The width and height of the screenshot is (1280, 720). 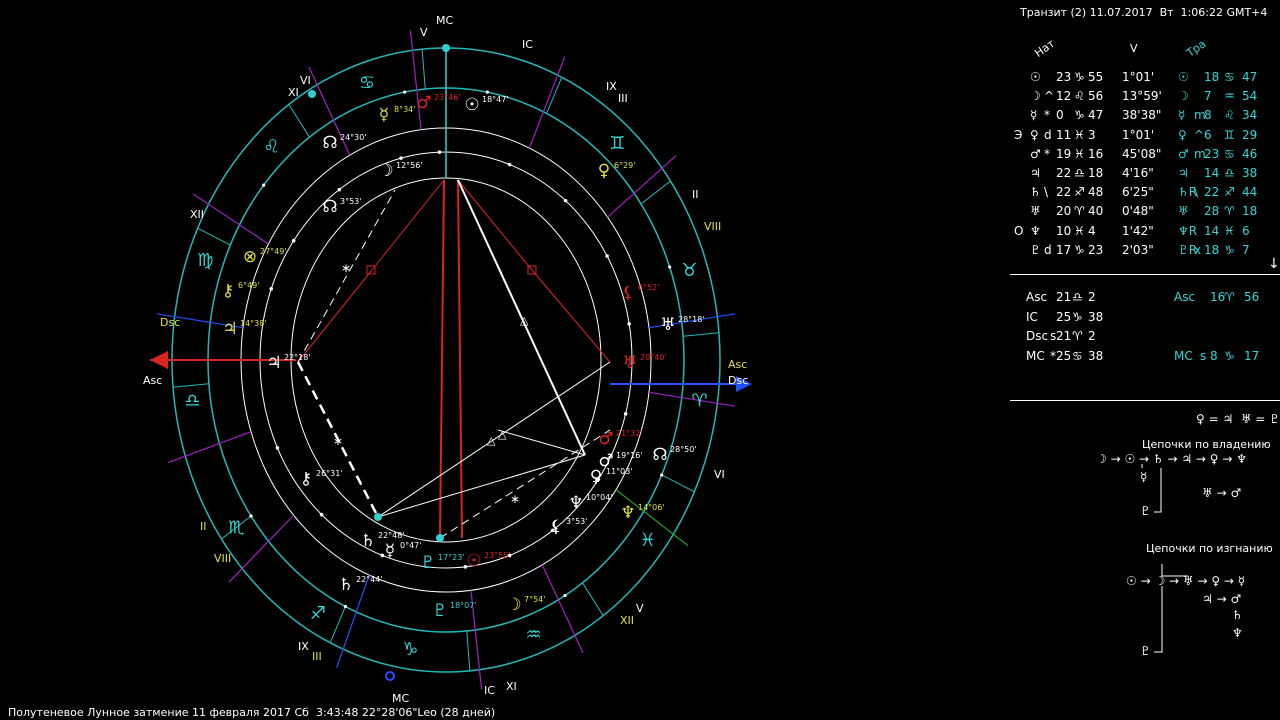 I want to click on scroll-down-arrow: ↓, so click(x=1274, y=264).